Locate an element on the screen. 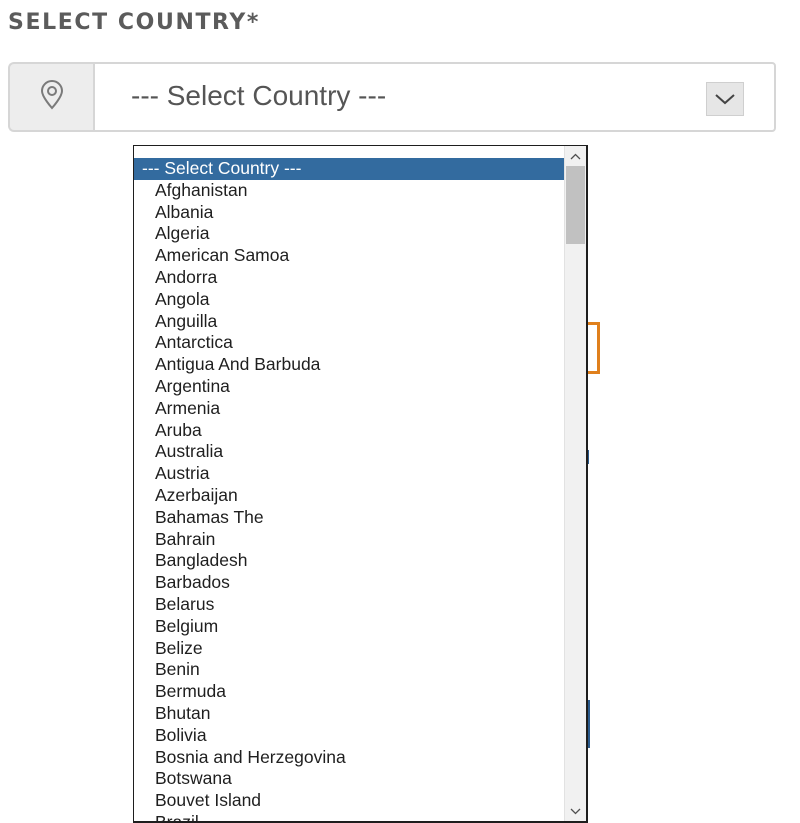 The width and height of the screenshot is (800, 823). dropdown-option: Belarus is located at coordinates (349, 605).